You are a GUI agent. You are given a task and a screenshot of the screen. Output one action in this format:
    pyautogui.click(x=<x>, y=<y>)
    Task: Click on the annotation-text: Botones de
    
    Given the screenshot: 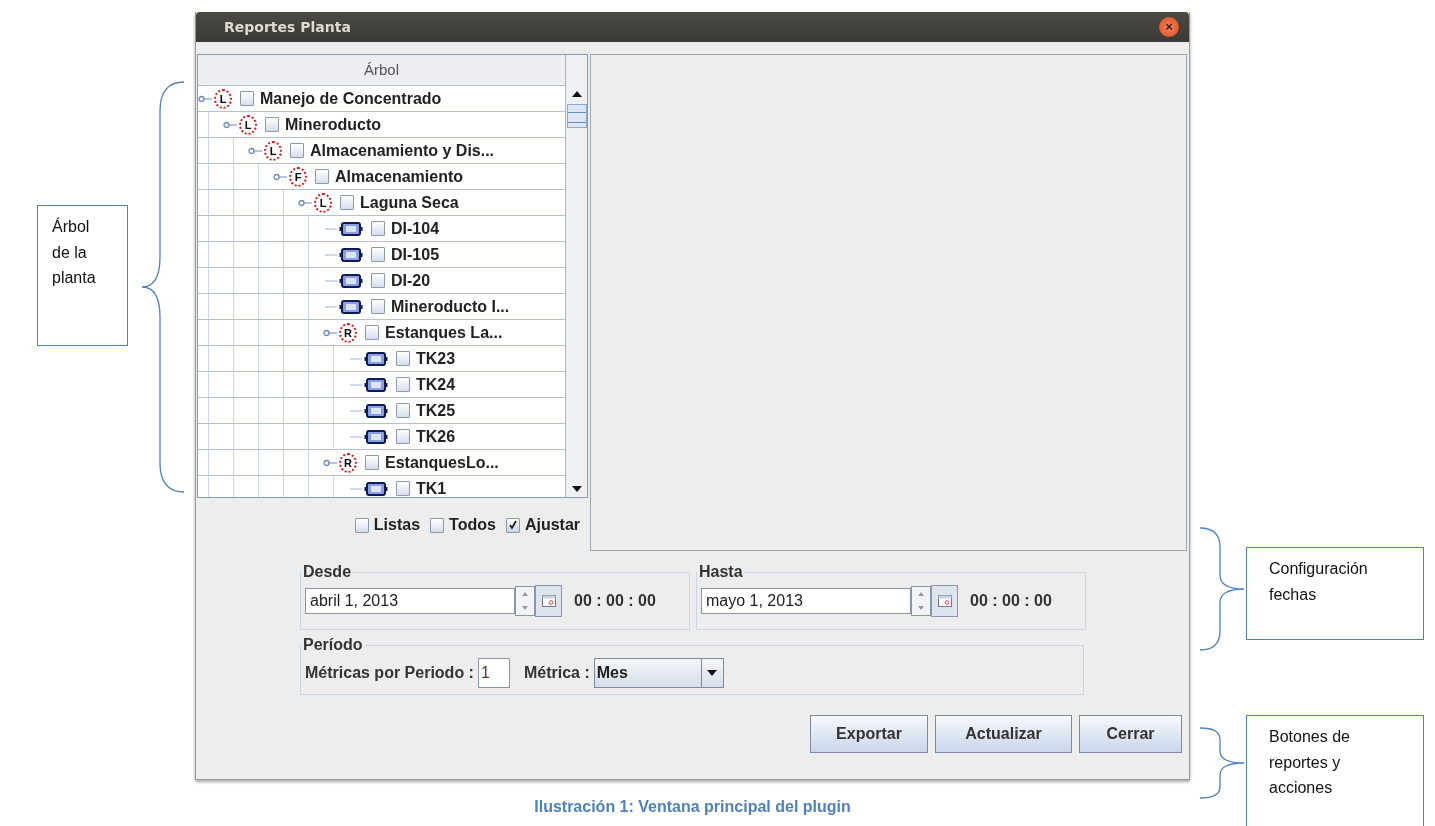 What is the action you would take?
    pyautogui.click(x=1309, y=737)
    